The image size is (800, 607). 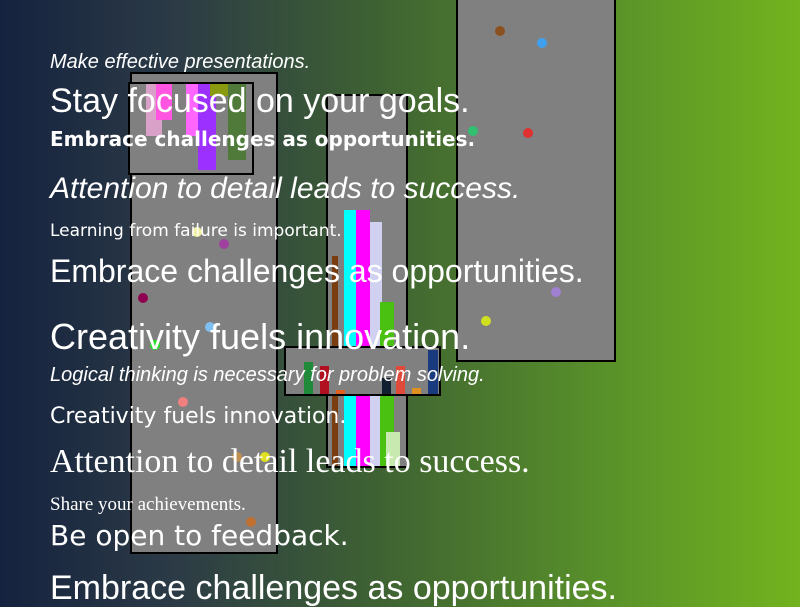 I want to click on text-line: Share your achievements., so click(x=148, y=504).